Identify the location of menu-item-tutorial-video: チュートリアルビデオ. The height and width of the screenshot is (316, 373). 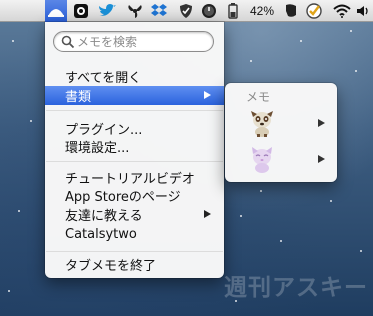
(134, 177).